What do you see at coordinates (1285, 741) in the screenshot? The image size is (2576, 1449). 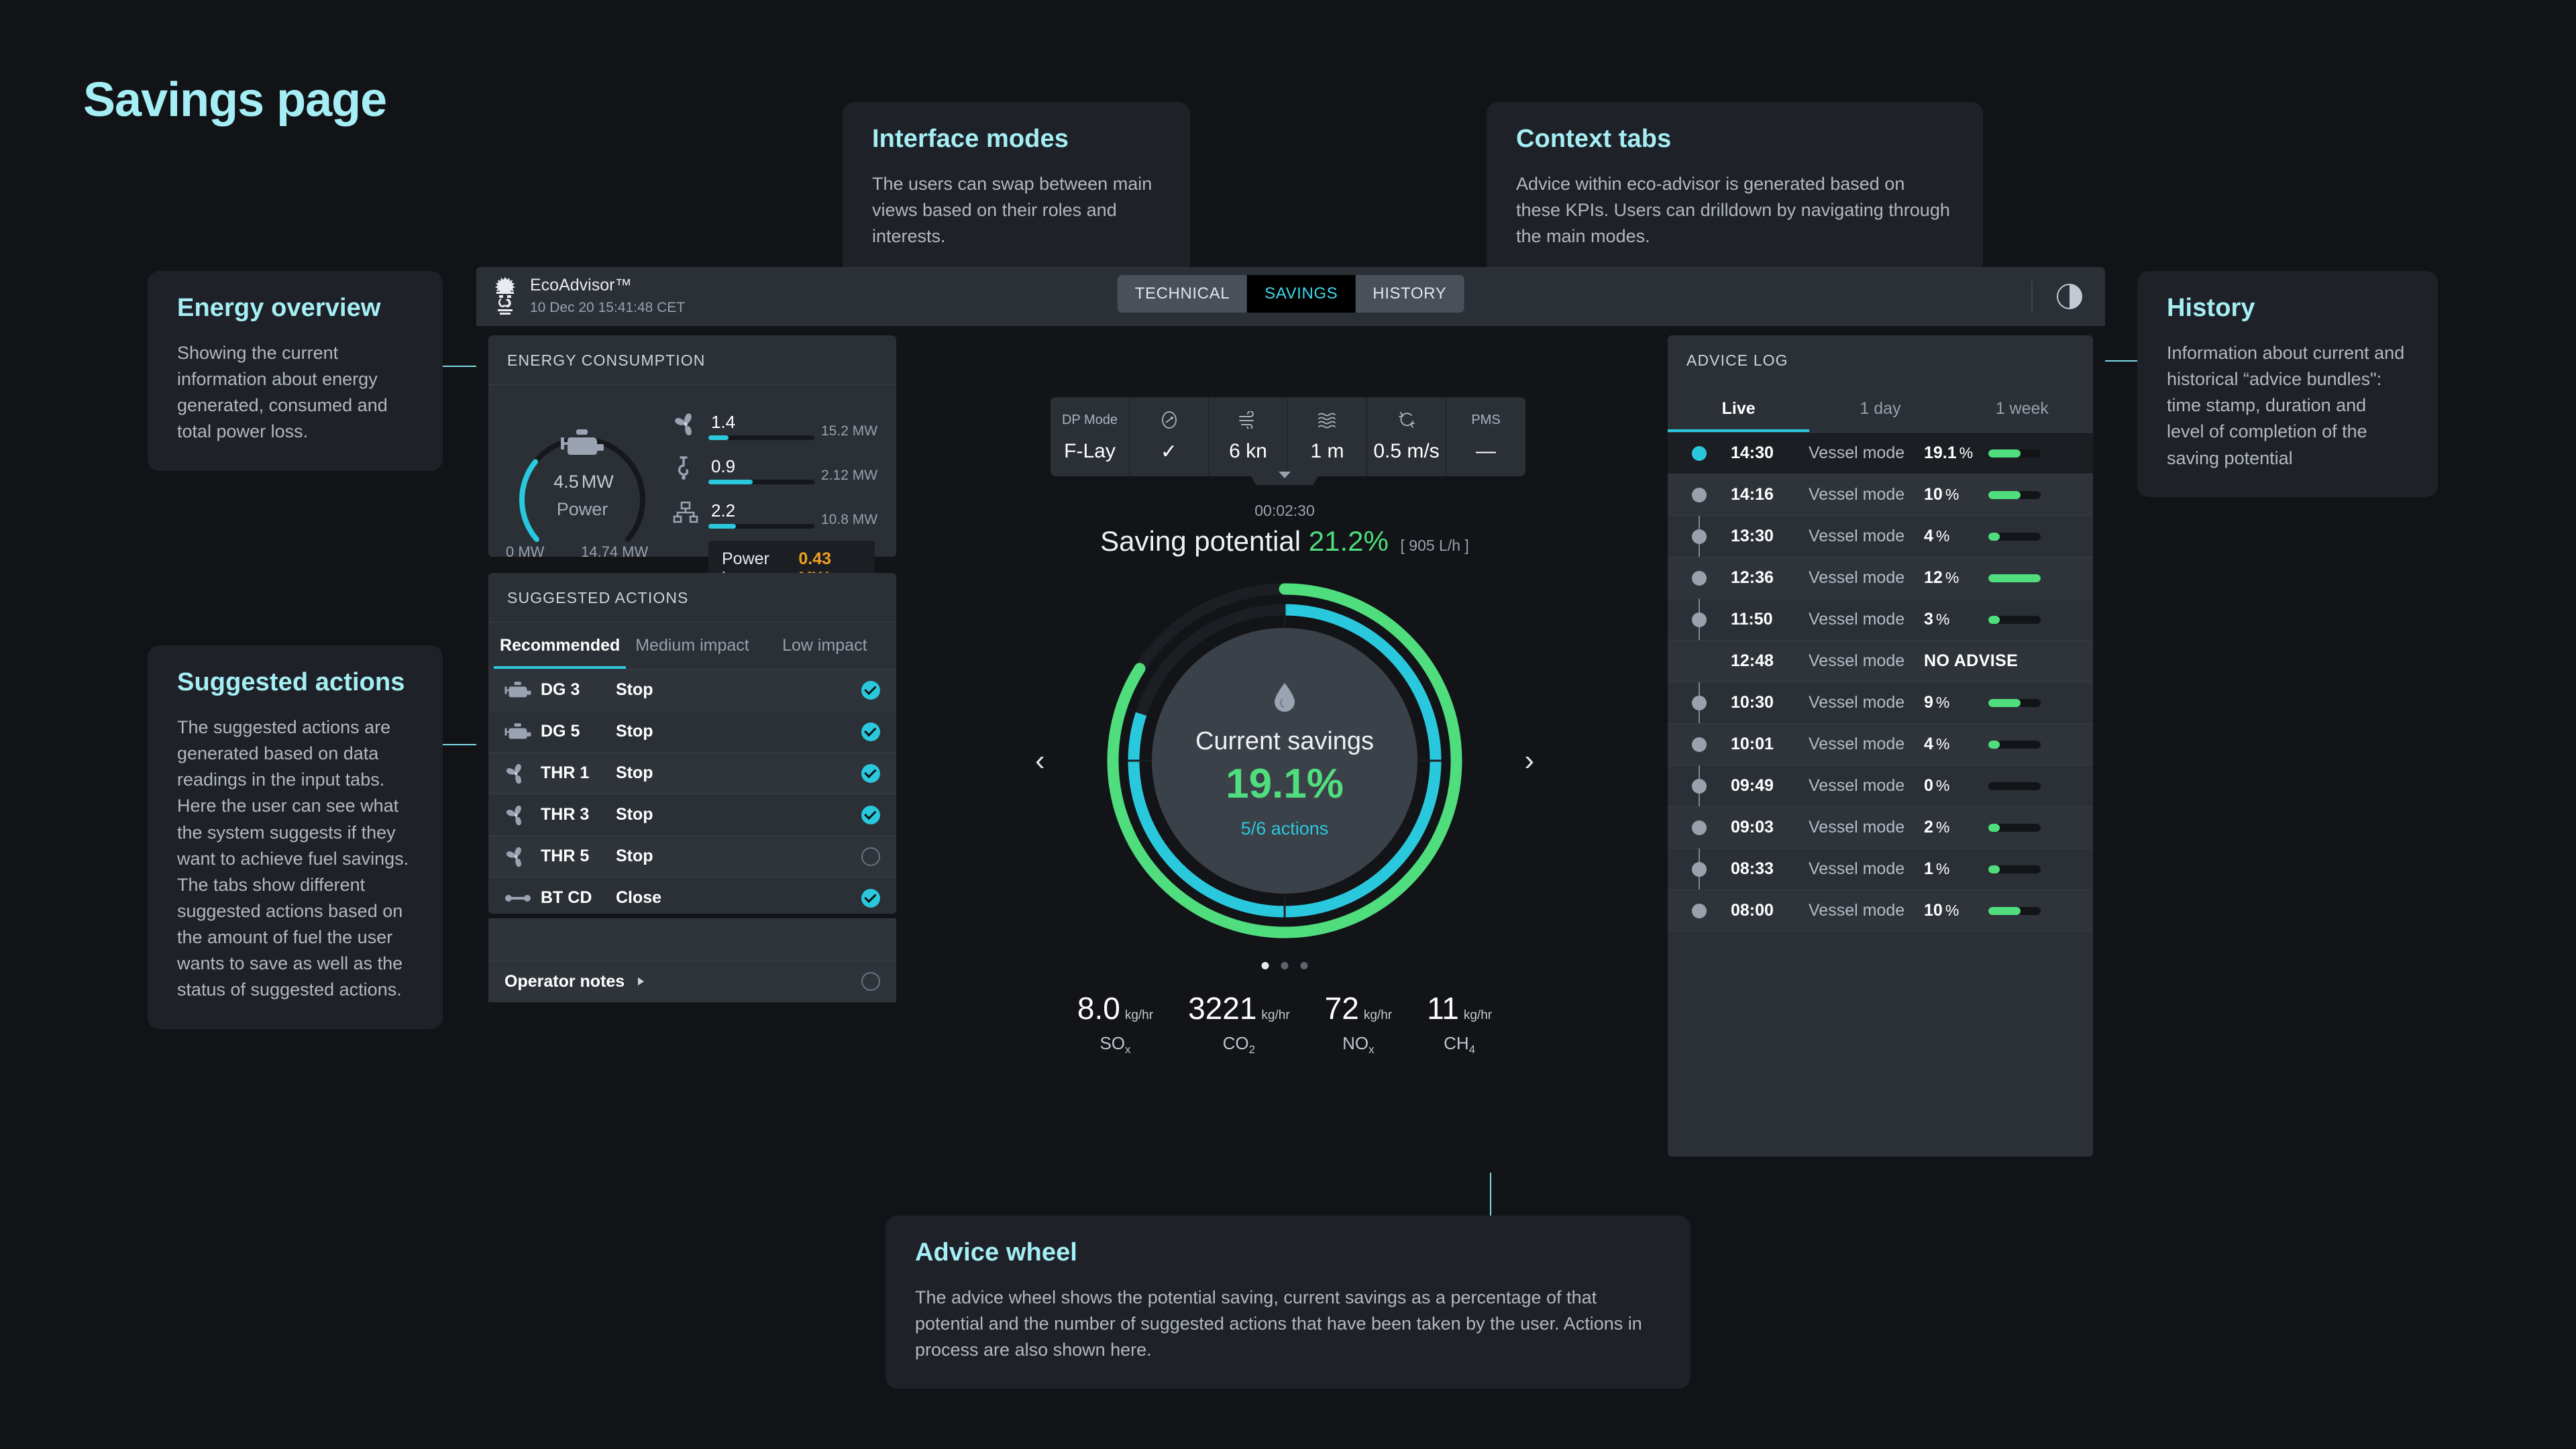 I see `current-savings-label: Current savings` at bounding box center [1285, 741].